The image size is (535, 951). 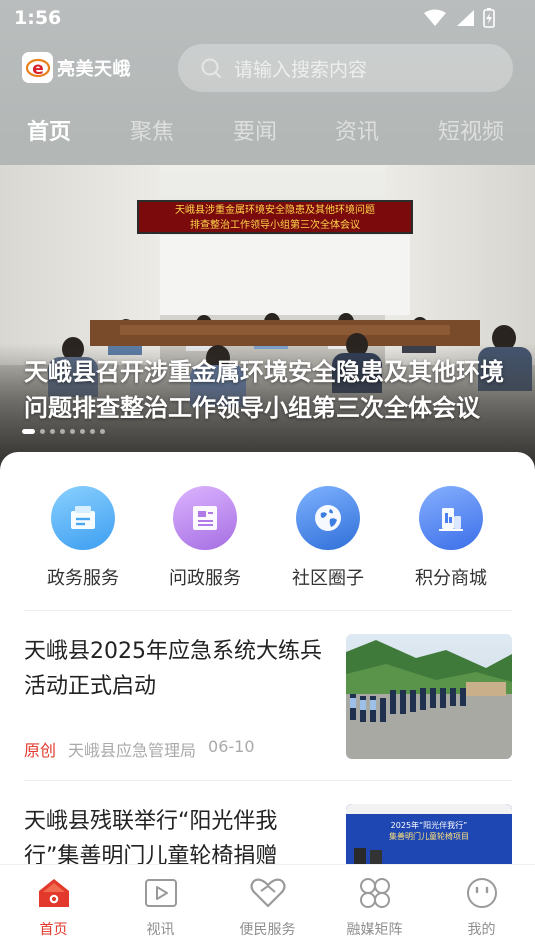 I want to click on nav-label: 我的, so click(x=481, y=930).